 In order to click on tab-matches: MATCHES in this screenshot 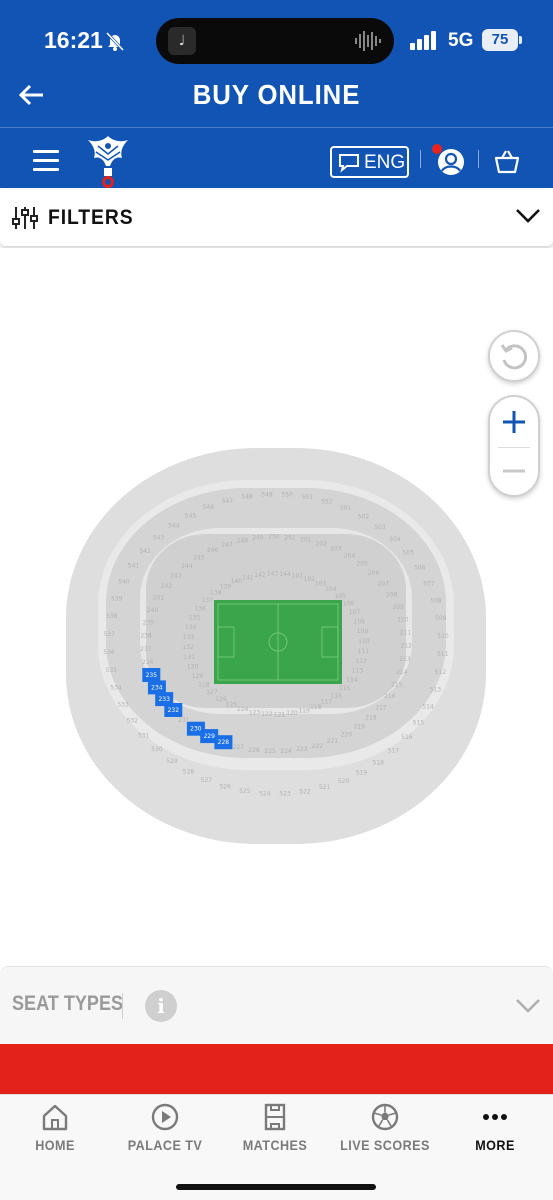, I will do `click(275, 1133)`.